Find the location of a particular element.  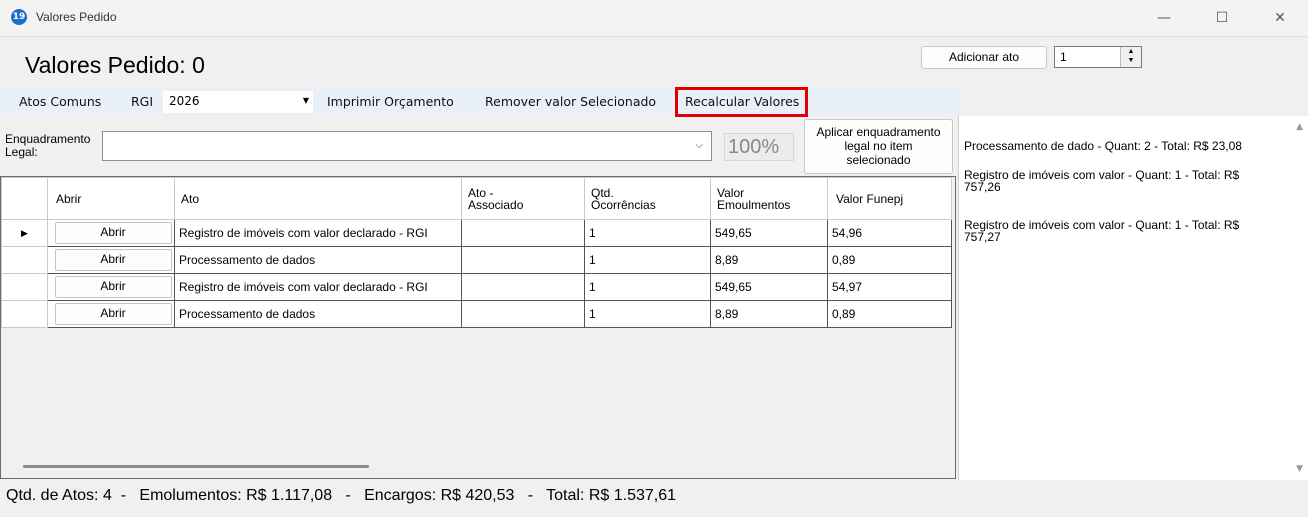

cell-funepj: 54,97 is located at coordinates (889, 287).